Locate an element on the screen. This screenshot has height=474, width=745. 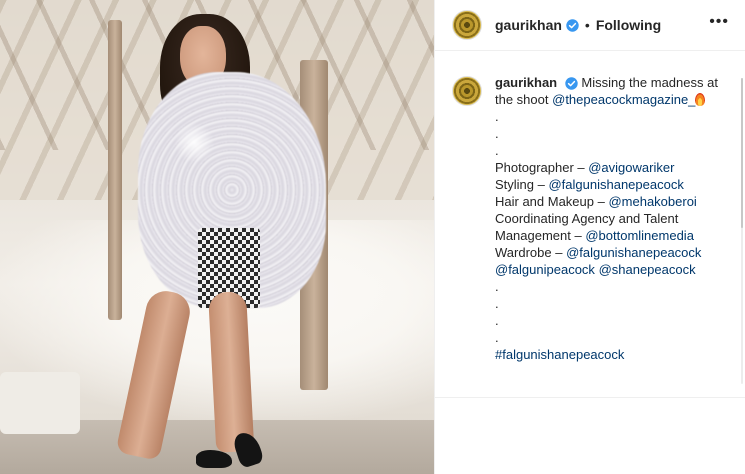
caption-avatar is located at coordinates (467, 91).